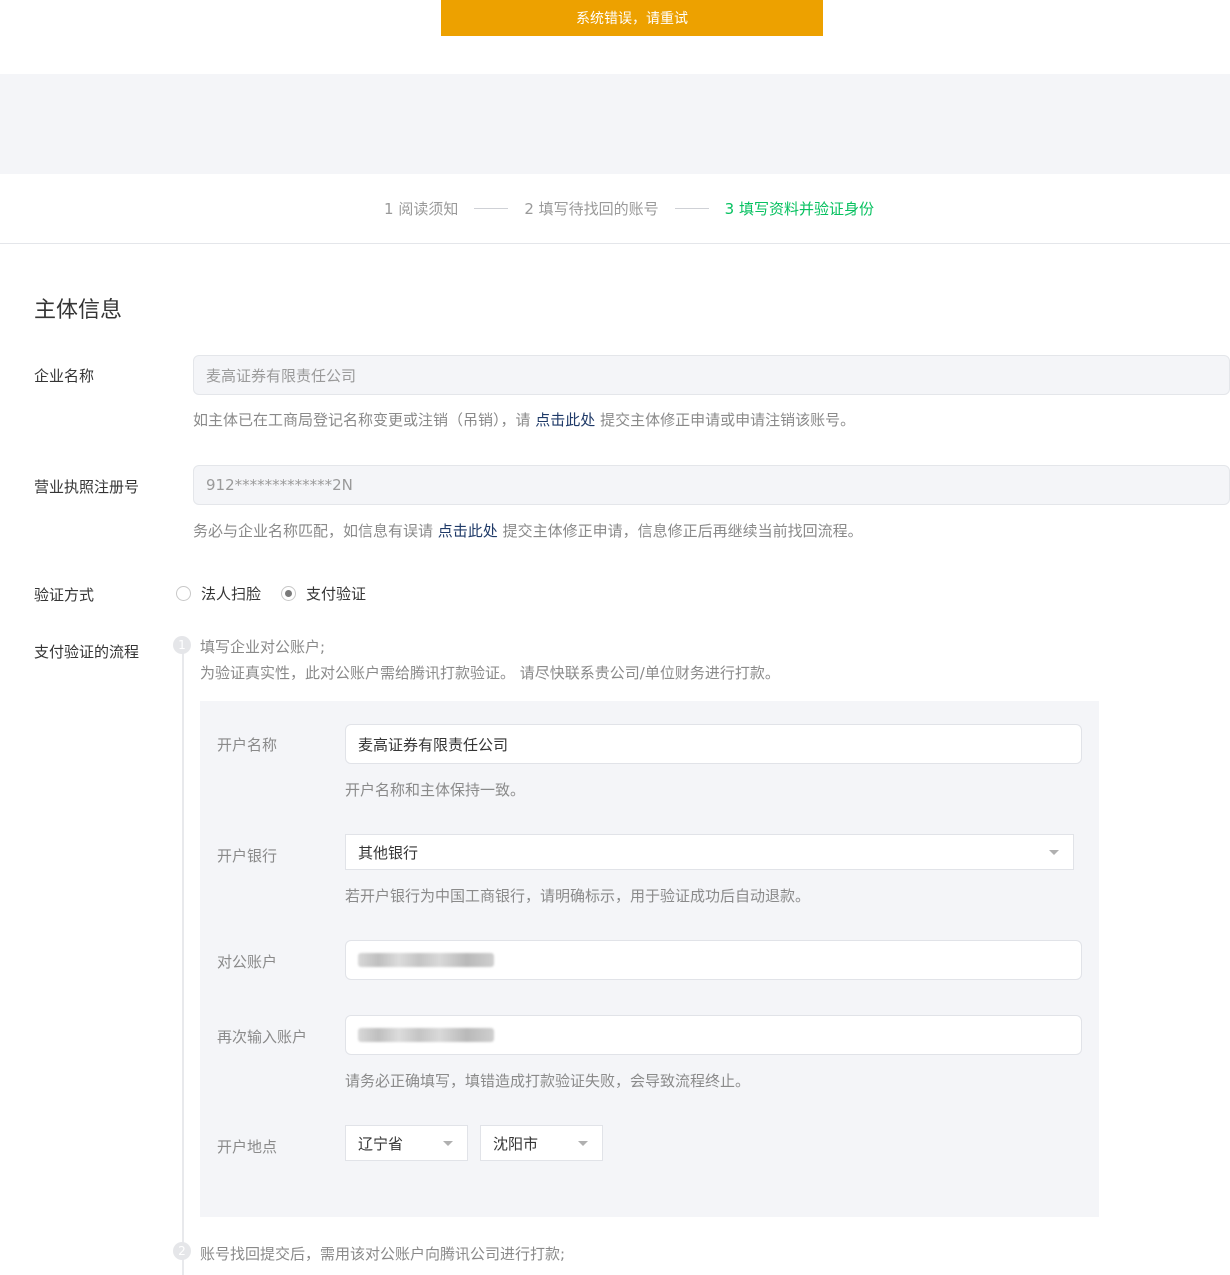  I want to click on city-value: 沈阳市, so click(516, 1143).